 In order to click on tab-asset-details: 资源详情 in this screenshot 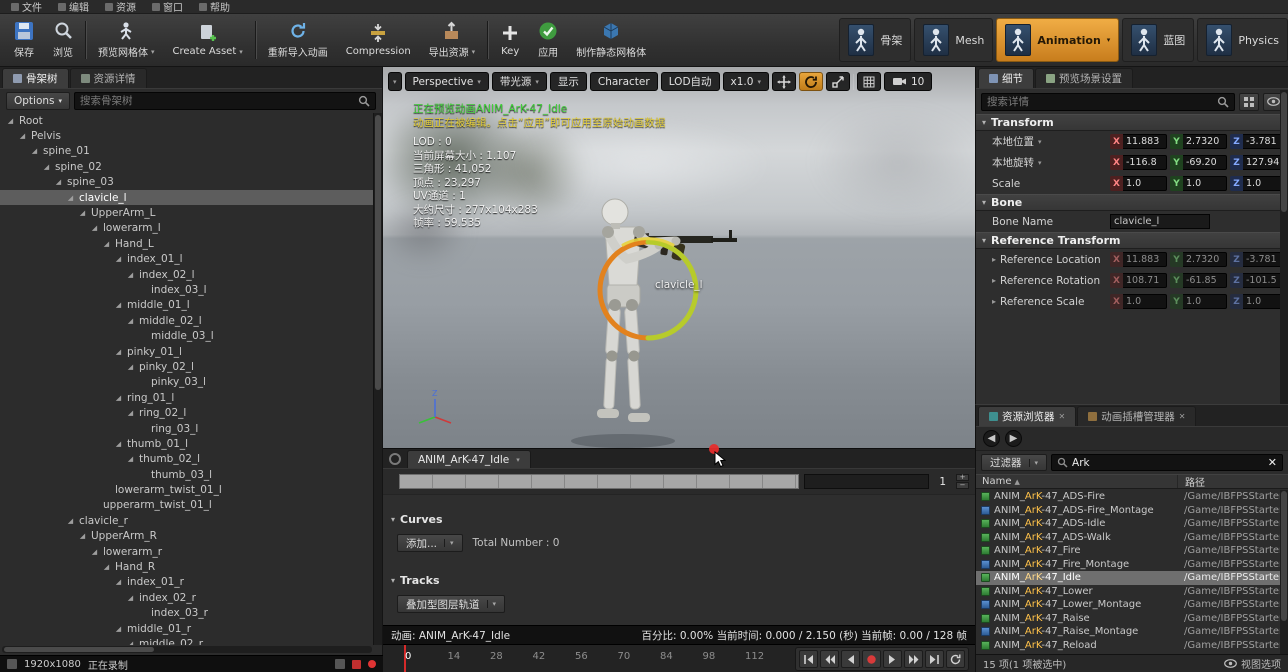, I will do `click(108, 78)`.